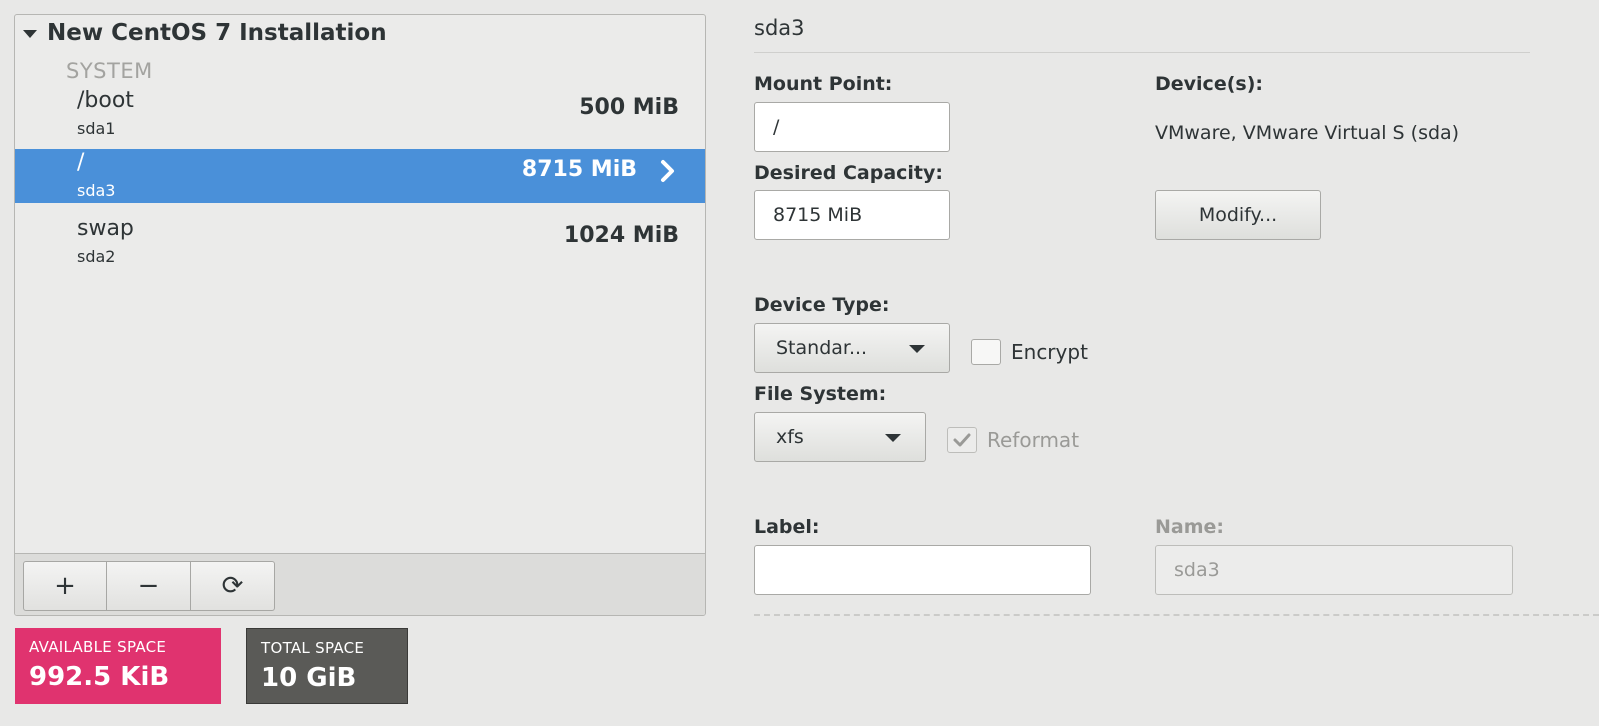 This screenshot has width=1599, height=726. Describe the element at coordinates (823, 84) in the screenshot. I see `mount-point-label: Mount Point:` at that location.